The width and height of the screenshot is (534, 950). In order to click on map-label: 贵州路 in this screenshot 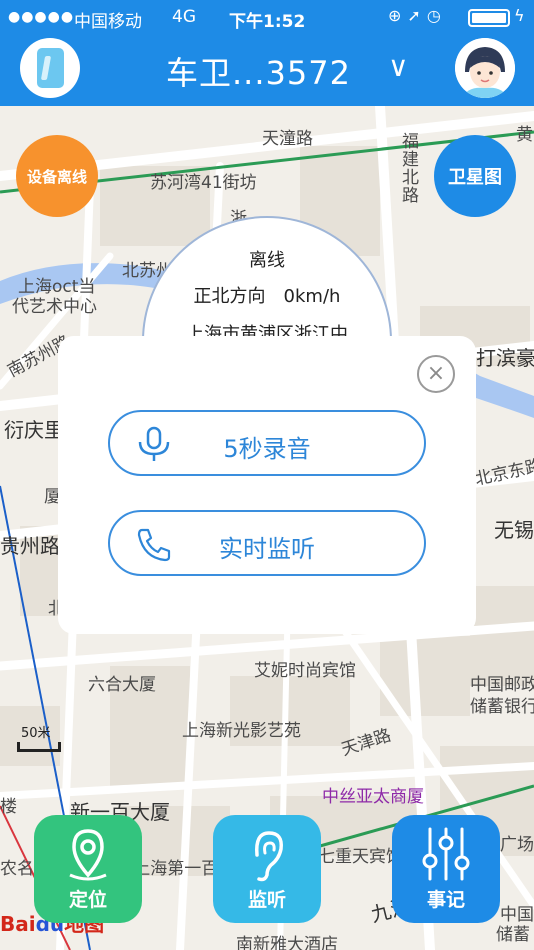, I will do `click(30, 546)`.